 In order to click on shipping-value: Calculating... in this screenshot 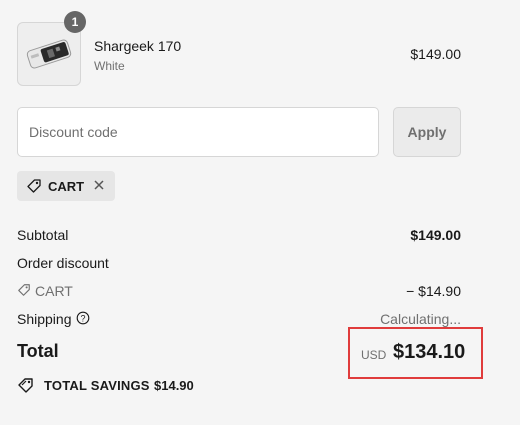, I will do `click(420, 319)`.